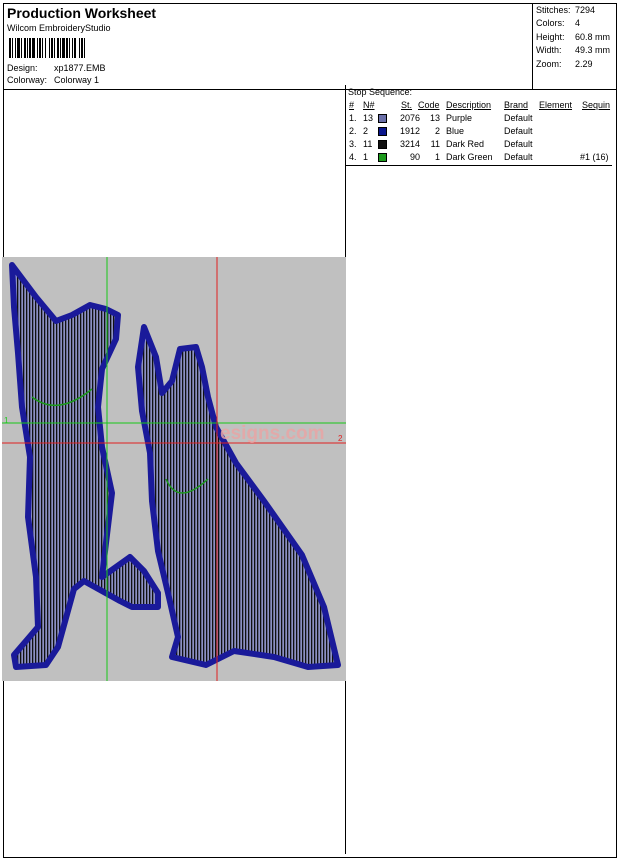  Describe the element at coordinates (368, 118) in the screenshot. I see `stop-cell-n: 13` at that location.